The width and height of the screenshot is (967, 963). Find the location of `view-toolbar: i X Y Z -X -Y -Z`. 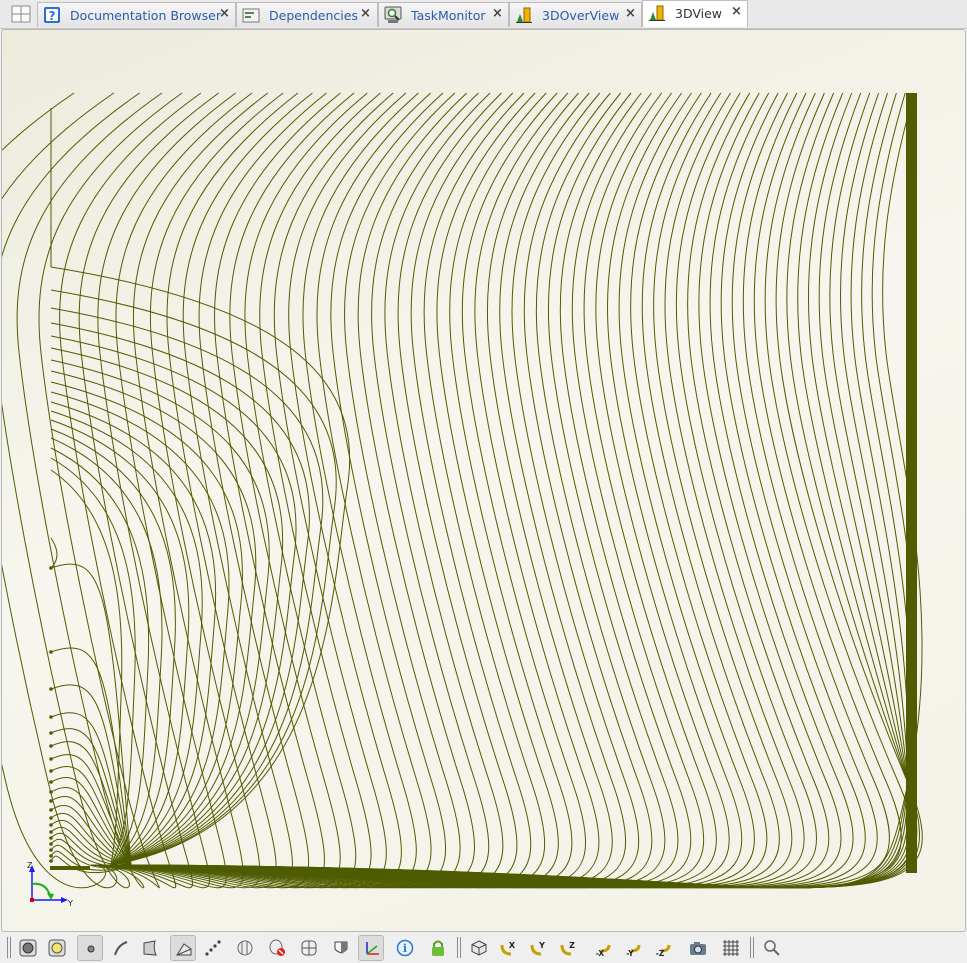

view-toolbar: i X Y Z -X -Y -Z is located at coordinates (483, 947).